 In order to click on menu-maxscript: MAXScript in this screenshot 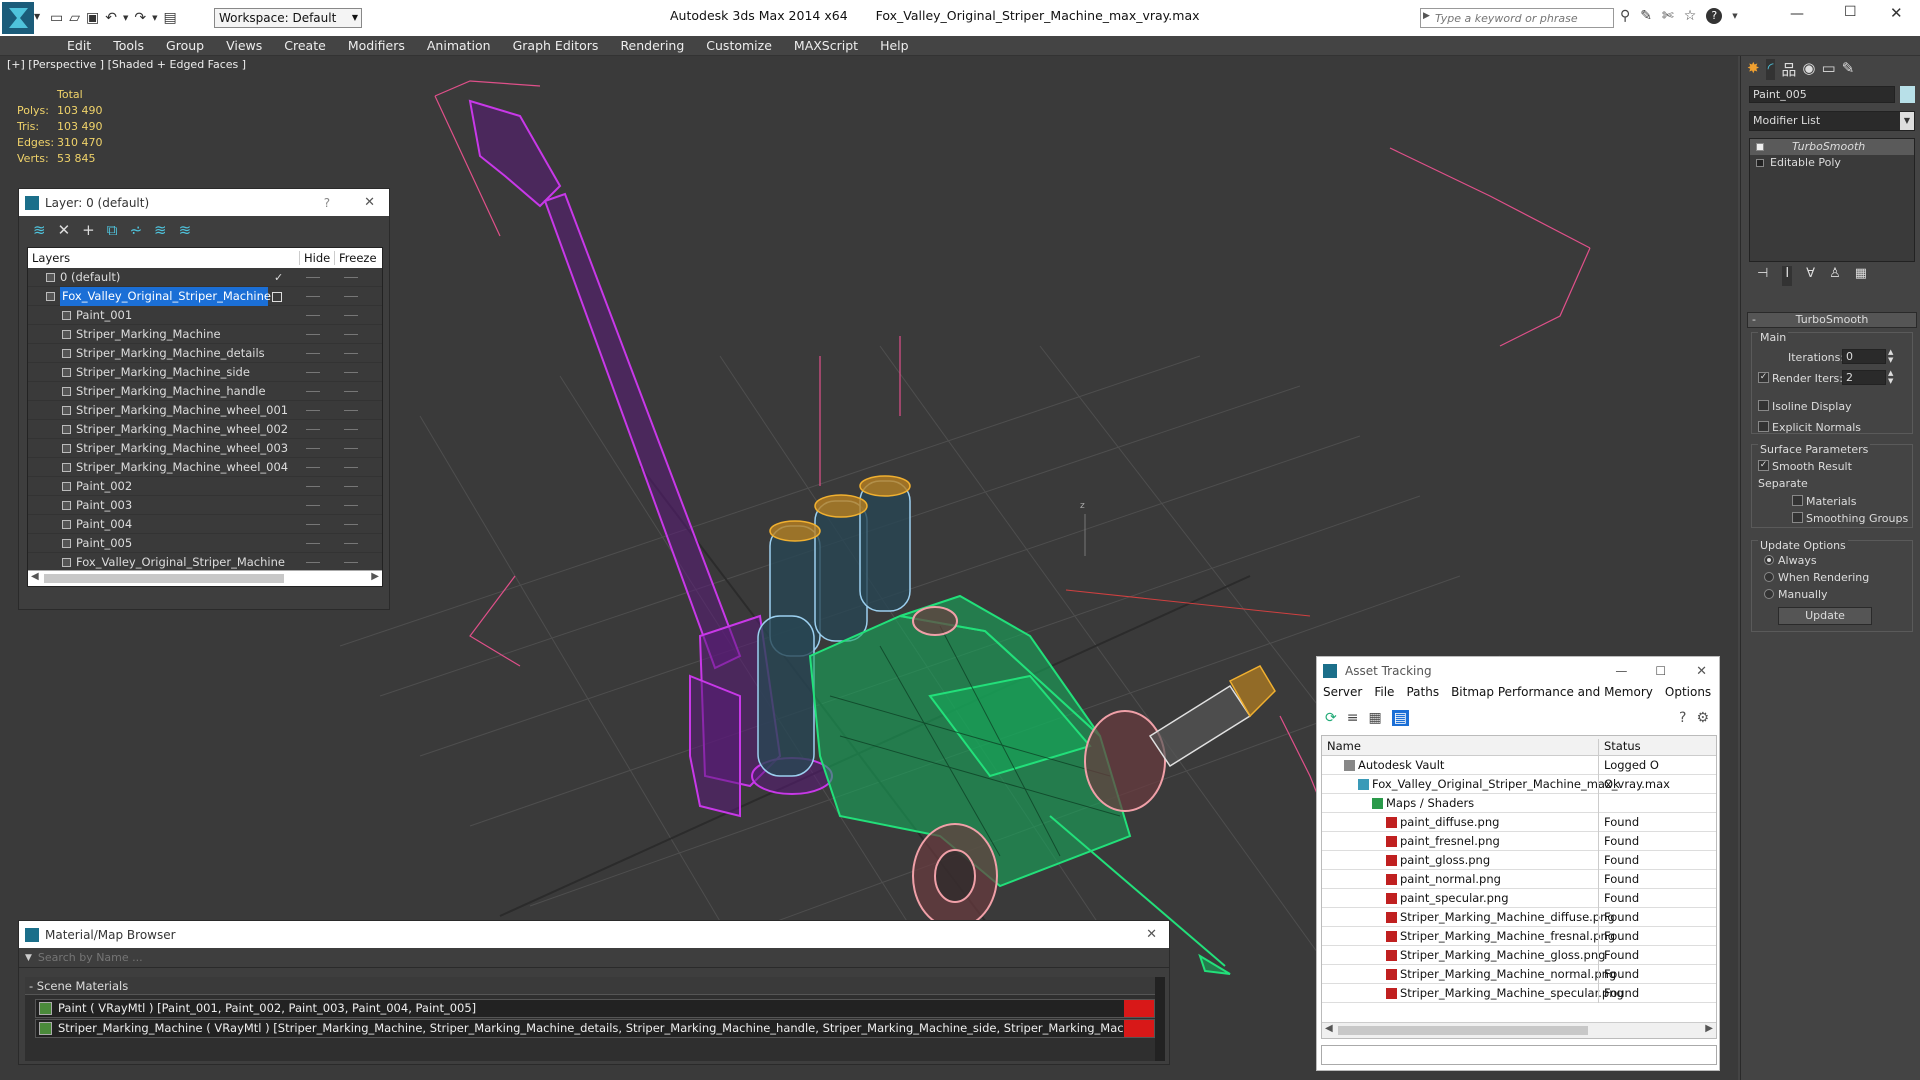, I will do `click(826, 46)`.